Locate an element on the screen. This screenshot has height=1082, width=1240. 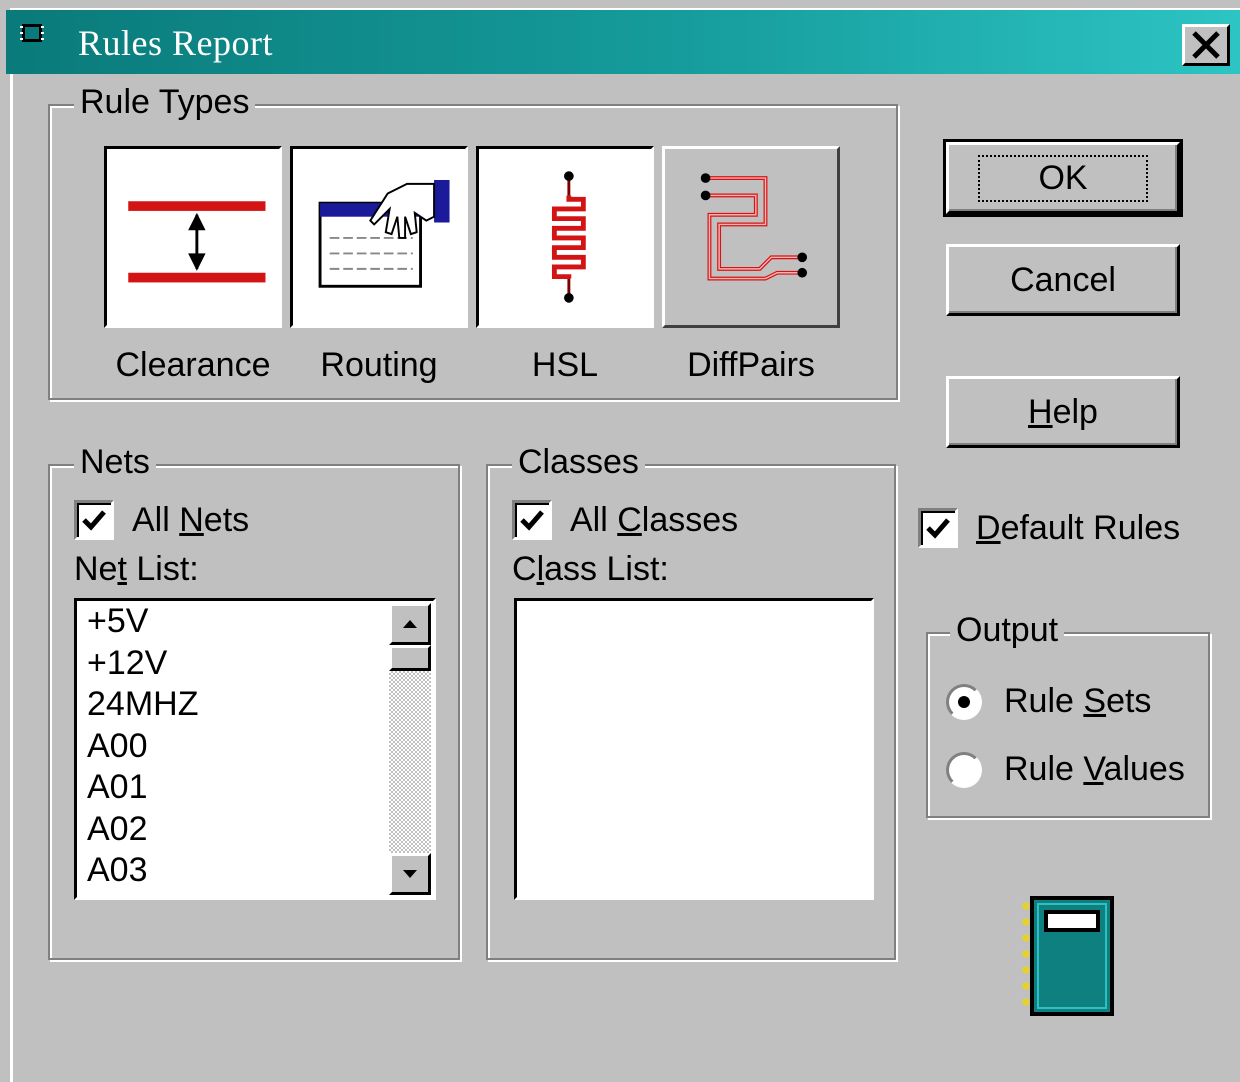
rule-types-legend: Rule Types is located at coordinates (165, 102).